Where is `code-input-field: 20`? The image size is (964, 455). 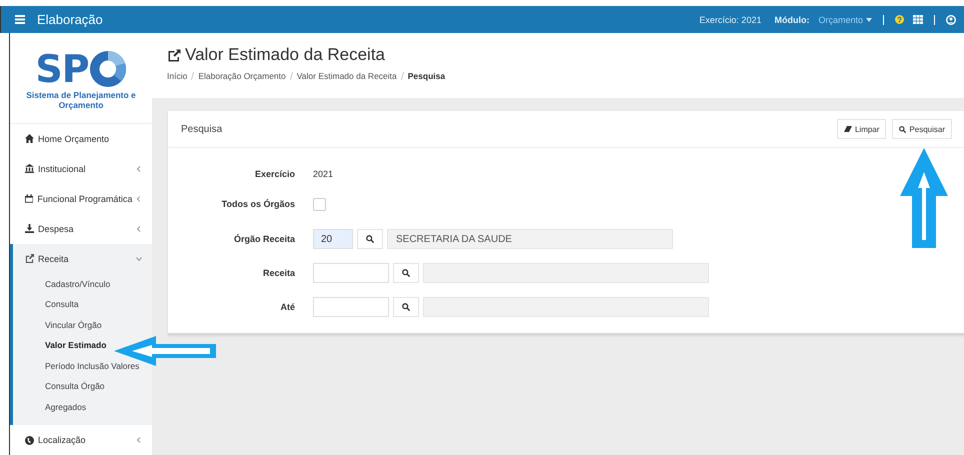 code-input-field: 20 is located at coordinates (333, 239).